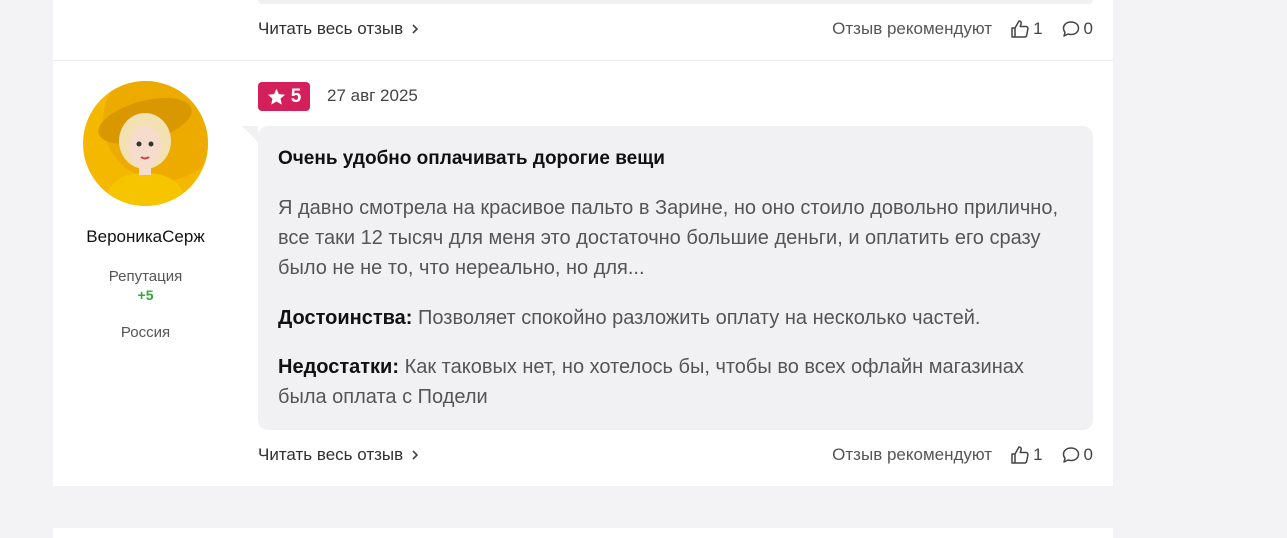  What do you see at coordinates (372, 95) in the screenshot?
I see `review-date: 27 авг 2025` at bounding box center [372, 95].